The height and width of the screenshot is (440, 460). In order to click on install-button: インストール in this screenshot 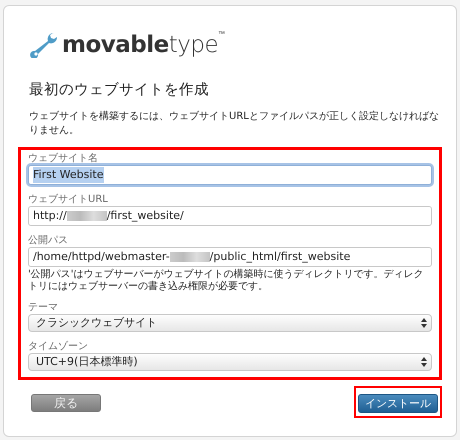, I will do `click(398, 403)`.